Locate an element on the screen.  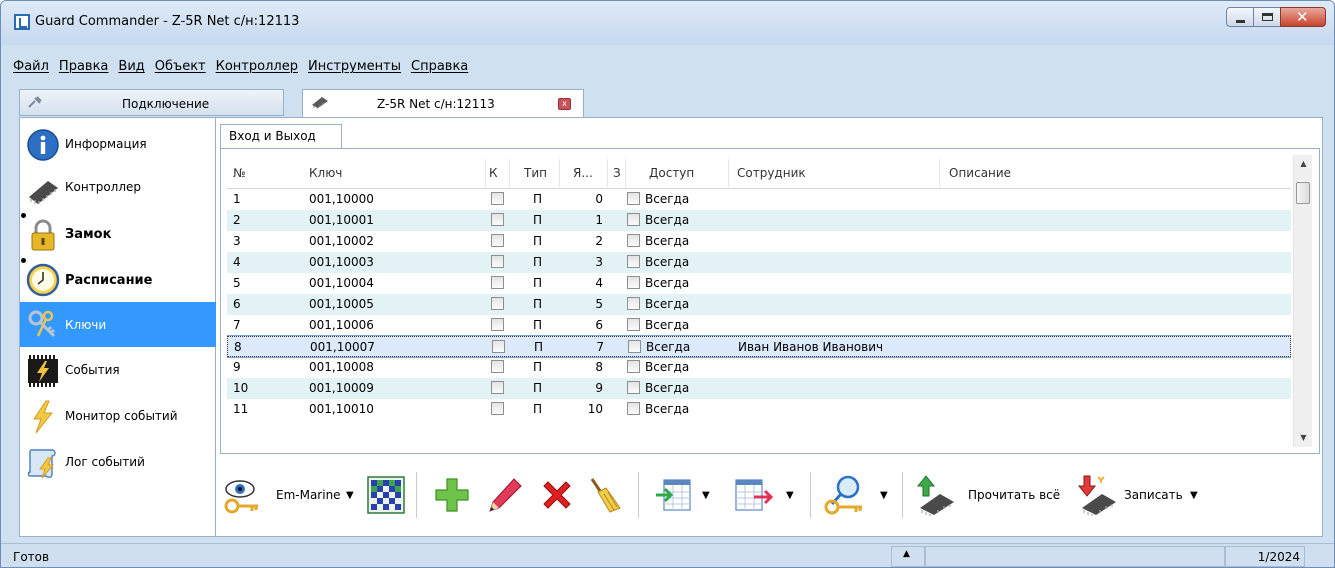
chevron-down-icon: ▼ is located at coordinates (790, 495).